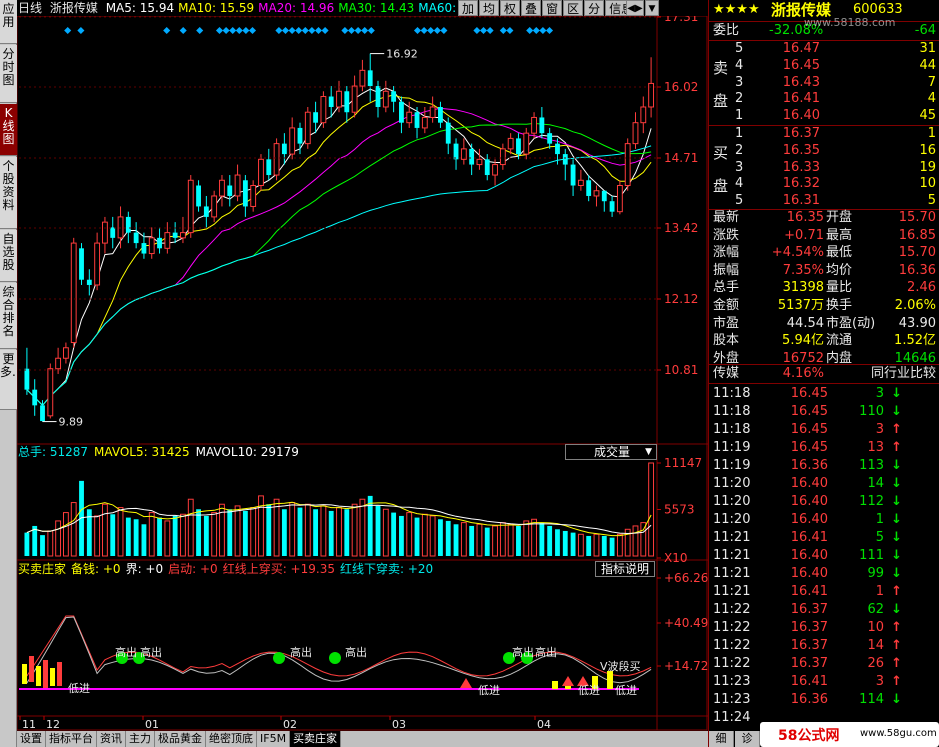 The image size is (939, 747). I want to click on buy-triangle-icon, so click(466, 683).